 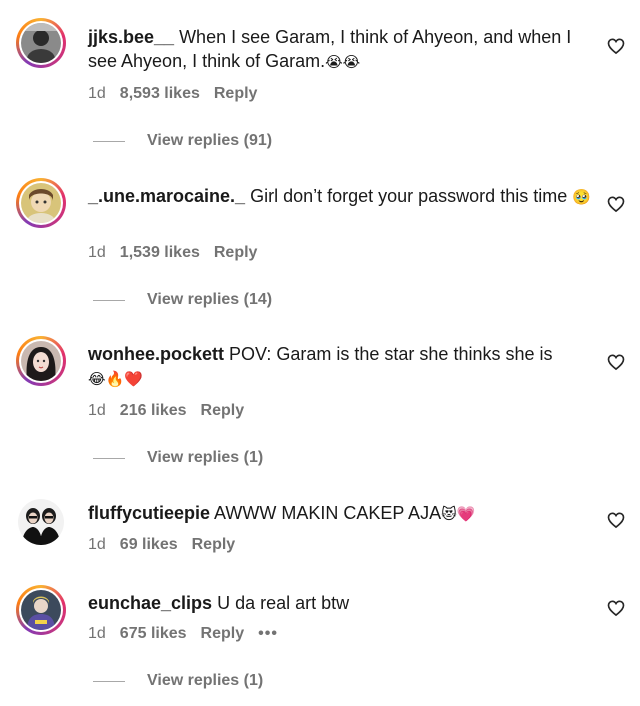 I want to click on comment-emoji: 😭😭, so click(x=343, y=62).